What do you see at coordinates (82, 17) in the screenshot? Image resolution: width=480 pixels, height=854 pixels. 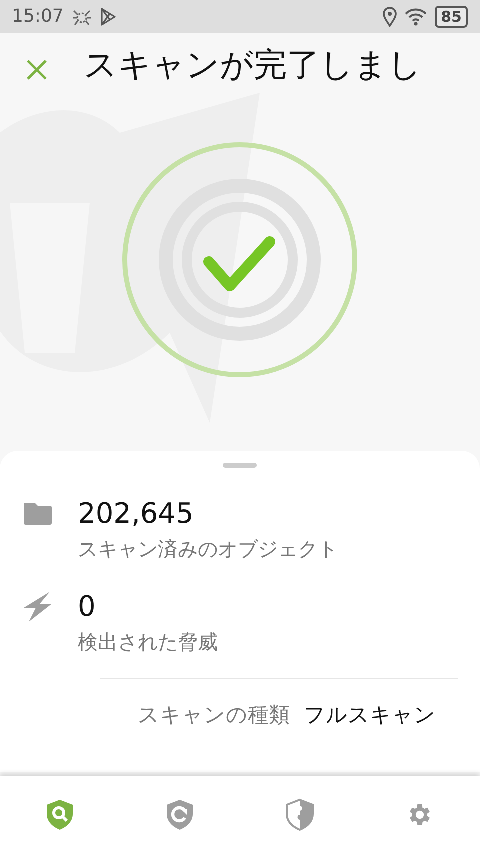 I see `bug-icon` at bounding box center [82, 17].